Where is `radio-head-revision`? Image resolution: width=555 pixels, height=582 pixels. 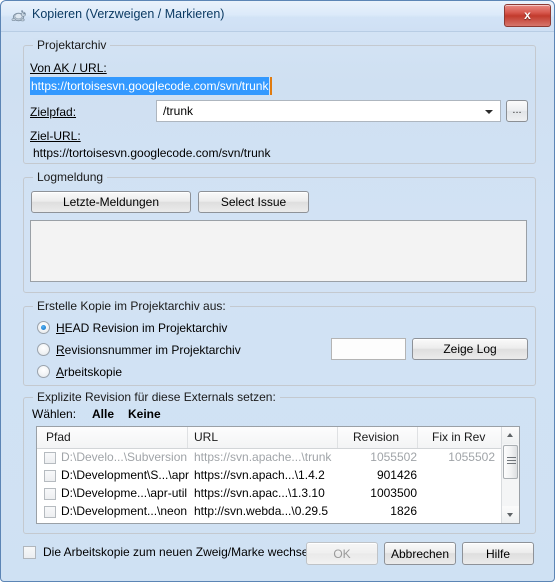
radio-head-revision is located at coordinates (43, 327).